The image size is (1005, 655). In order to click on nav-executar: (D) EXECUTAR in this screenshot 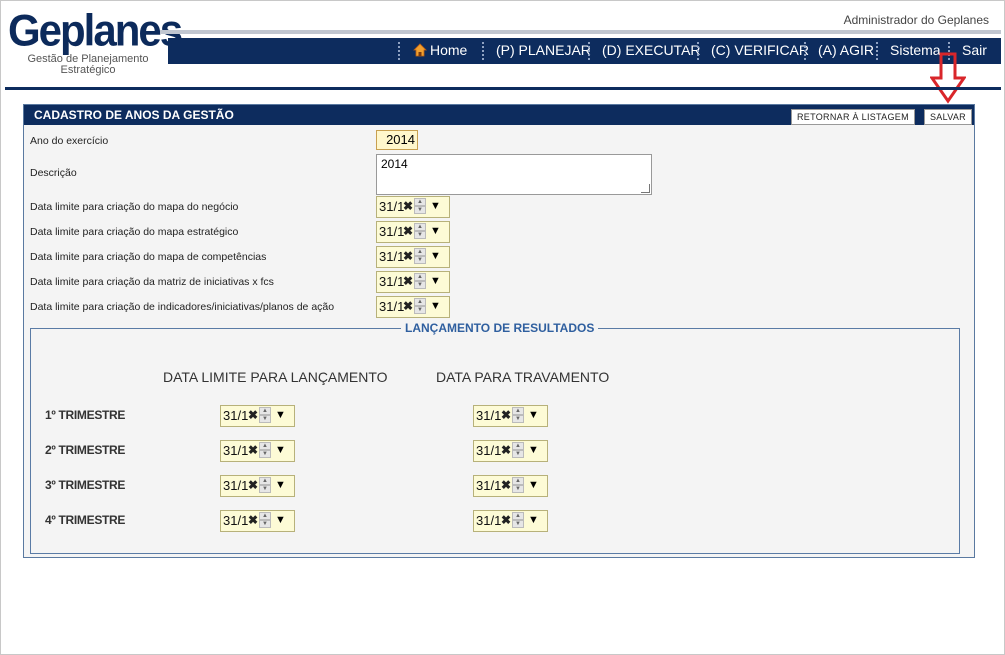, I will do `click(651, 50)`.